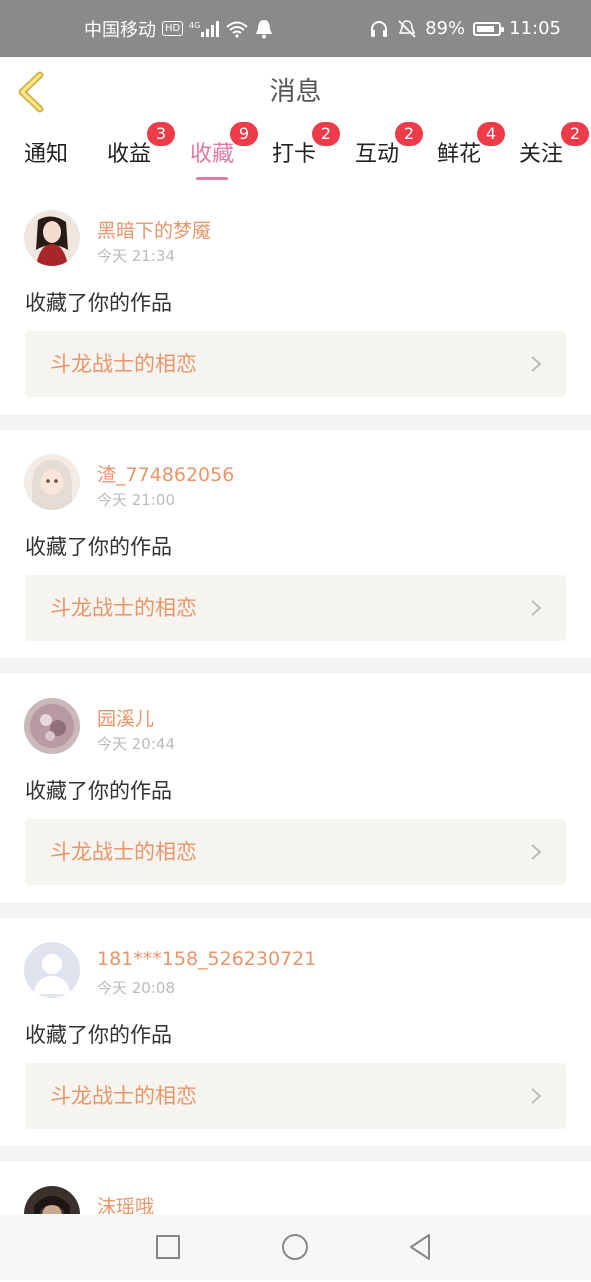 The image size is (591, 1282). I want to click on signal-icon: 4G, so click(204, 29).